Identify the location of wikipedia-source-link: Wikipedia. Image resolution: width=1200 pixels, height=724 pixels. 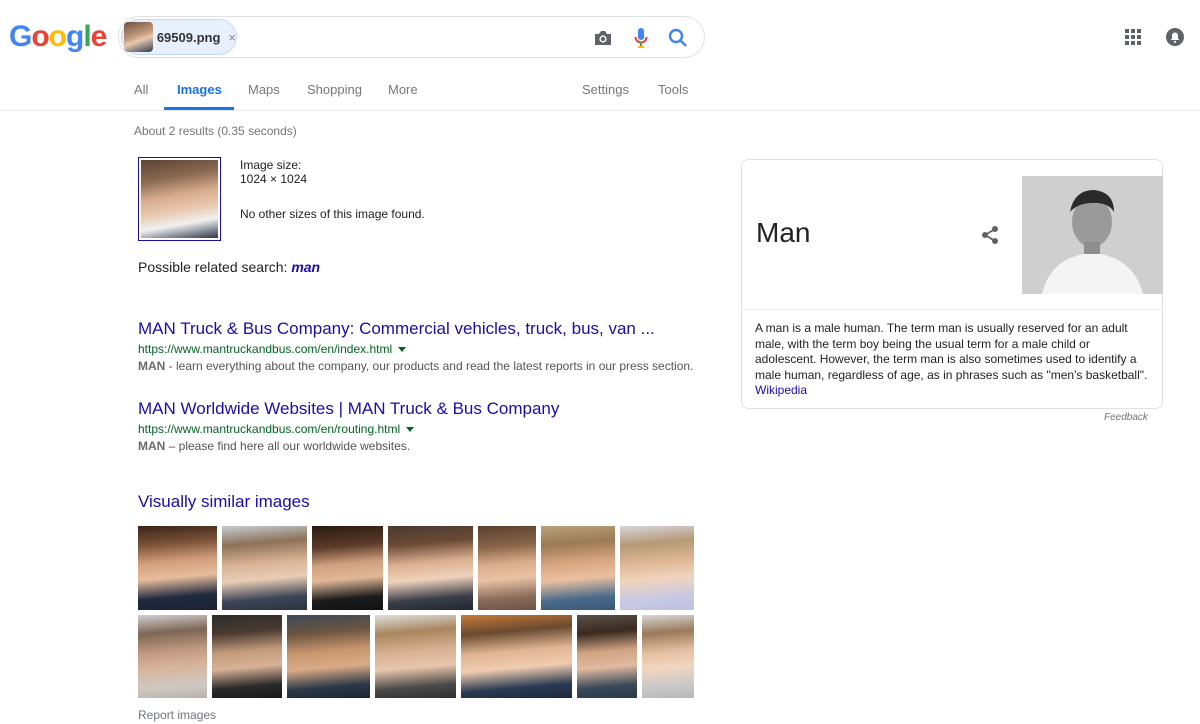
(781, 390).